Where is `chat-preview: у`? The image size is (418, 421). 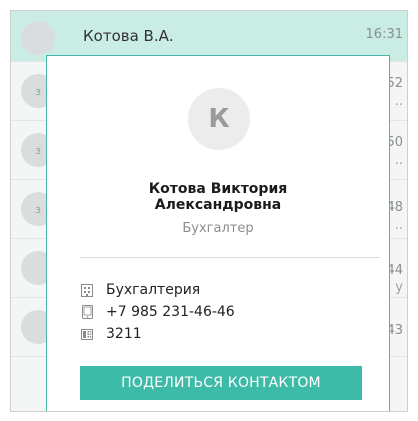 chat-preview: у is located at coordinates (399, 287).